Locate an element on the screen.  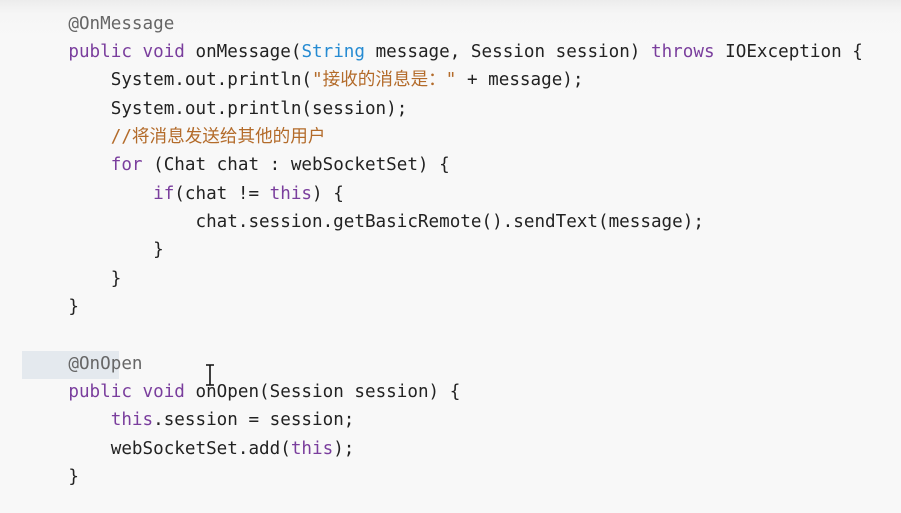
code-line: if(chat != this) { is located at coordinates (185, 194).